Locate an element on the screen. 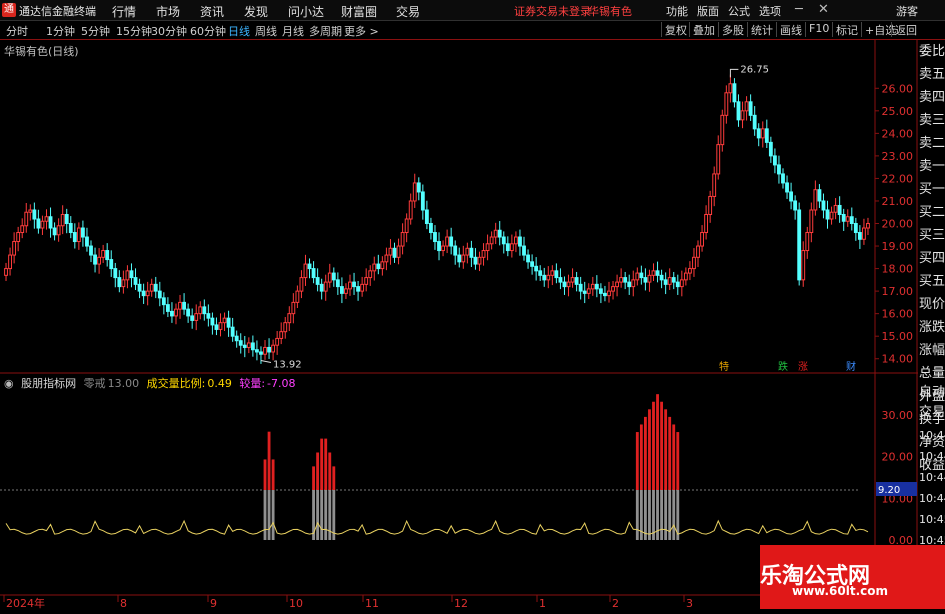 This screenshot has height=614, width=945. period-more: 更多 > is located at coordinates (361, 31).